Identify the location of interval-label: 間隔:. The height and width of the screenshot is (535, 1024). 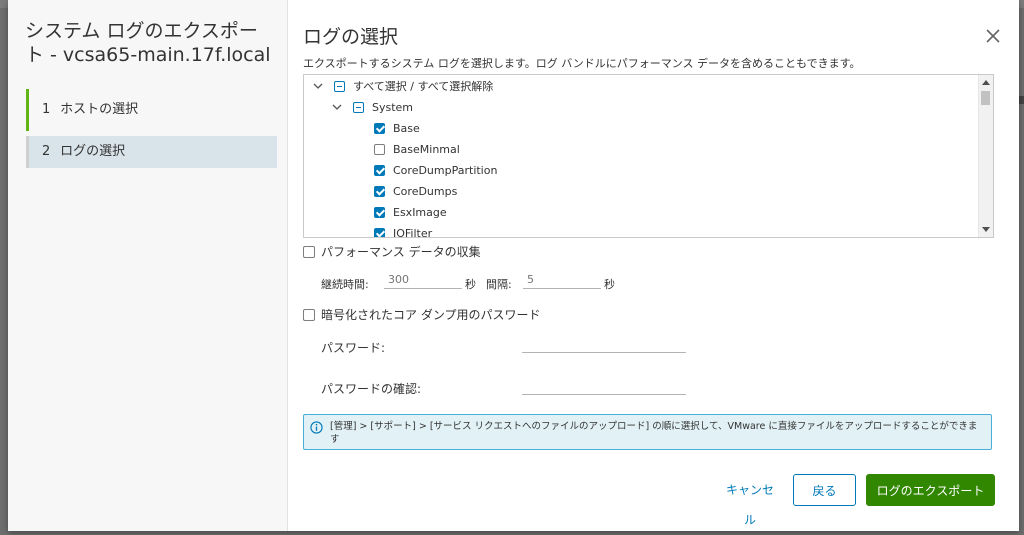
(499, 284).